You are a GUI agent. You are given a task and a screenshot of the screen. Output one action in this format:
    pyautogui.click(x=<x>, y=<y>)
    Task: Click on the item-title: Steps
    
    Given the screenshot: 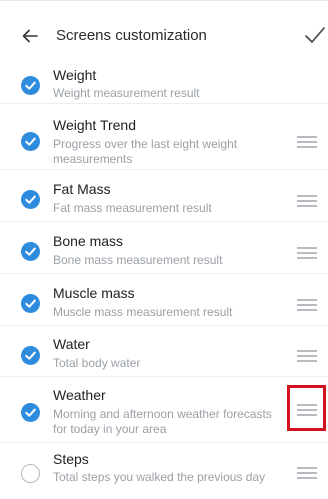 What is the action you would take?
    pyautogui.click(x=71, y=459)
    